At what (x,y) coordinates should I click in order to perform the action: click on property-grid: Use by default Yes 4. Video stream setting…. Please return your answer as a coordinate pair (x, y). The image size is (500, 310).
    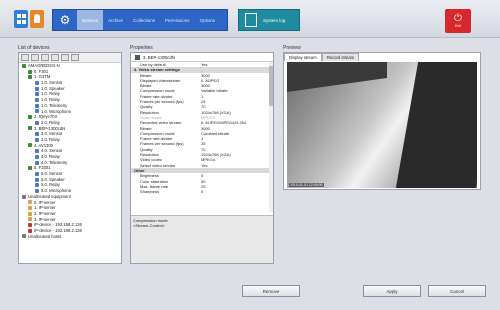
    Looking at the image, I should click on (202, 128).